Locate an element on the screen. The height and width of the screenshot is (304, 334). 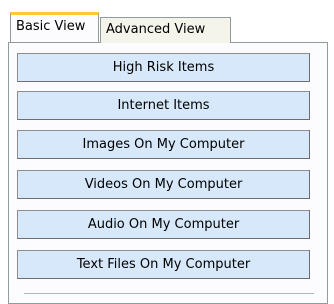
view-tabs: Basic View Advanced View is located at coordinates (168, 27).